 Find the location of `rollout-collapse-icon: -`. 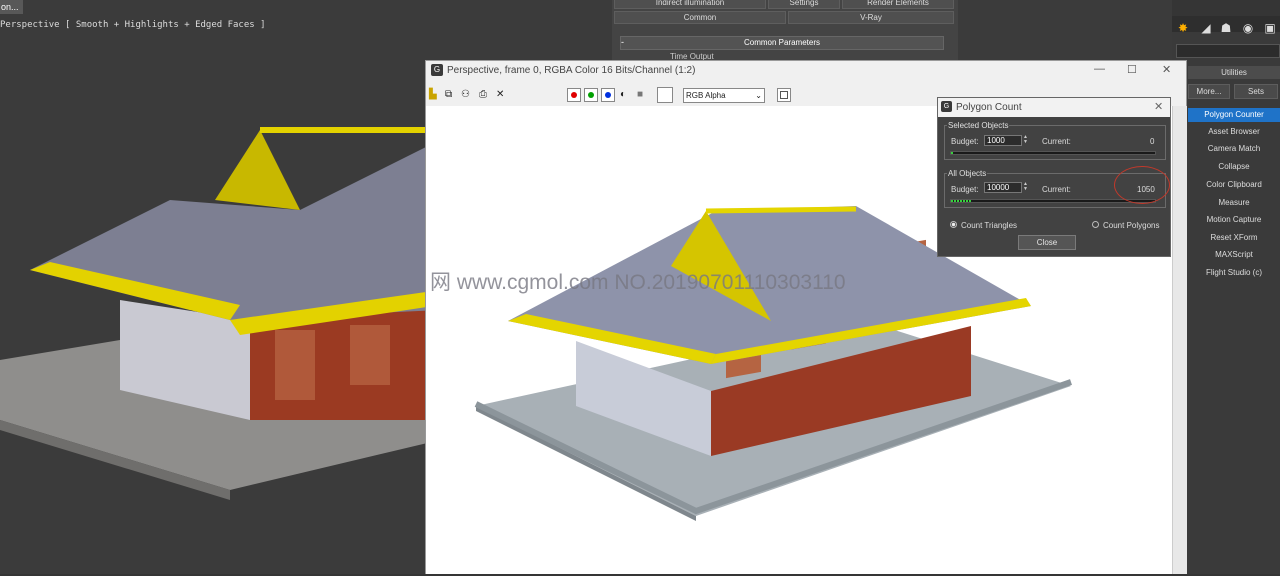

rollout-collapse-icon: - is located at coordinates (622, 42).